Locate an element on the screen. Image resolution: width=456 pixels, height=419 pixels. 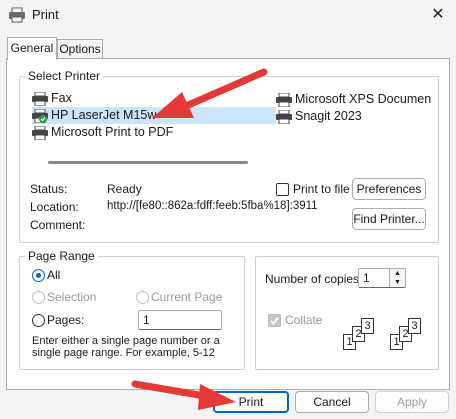
all-radio is located at coordinates (38, 275).